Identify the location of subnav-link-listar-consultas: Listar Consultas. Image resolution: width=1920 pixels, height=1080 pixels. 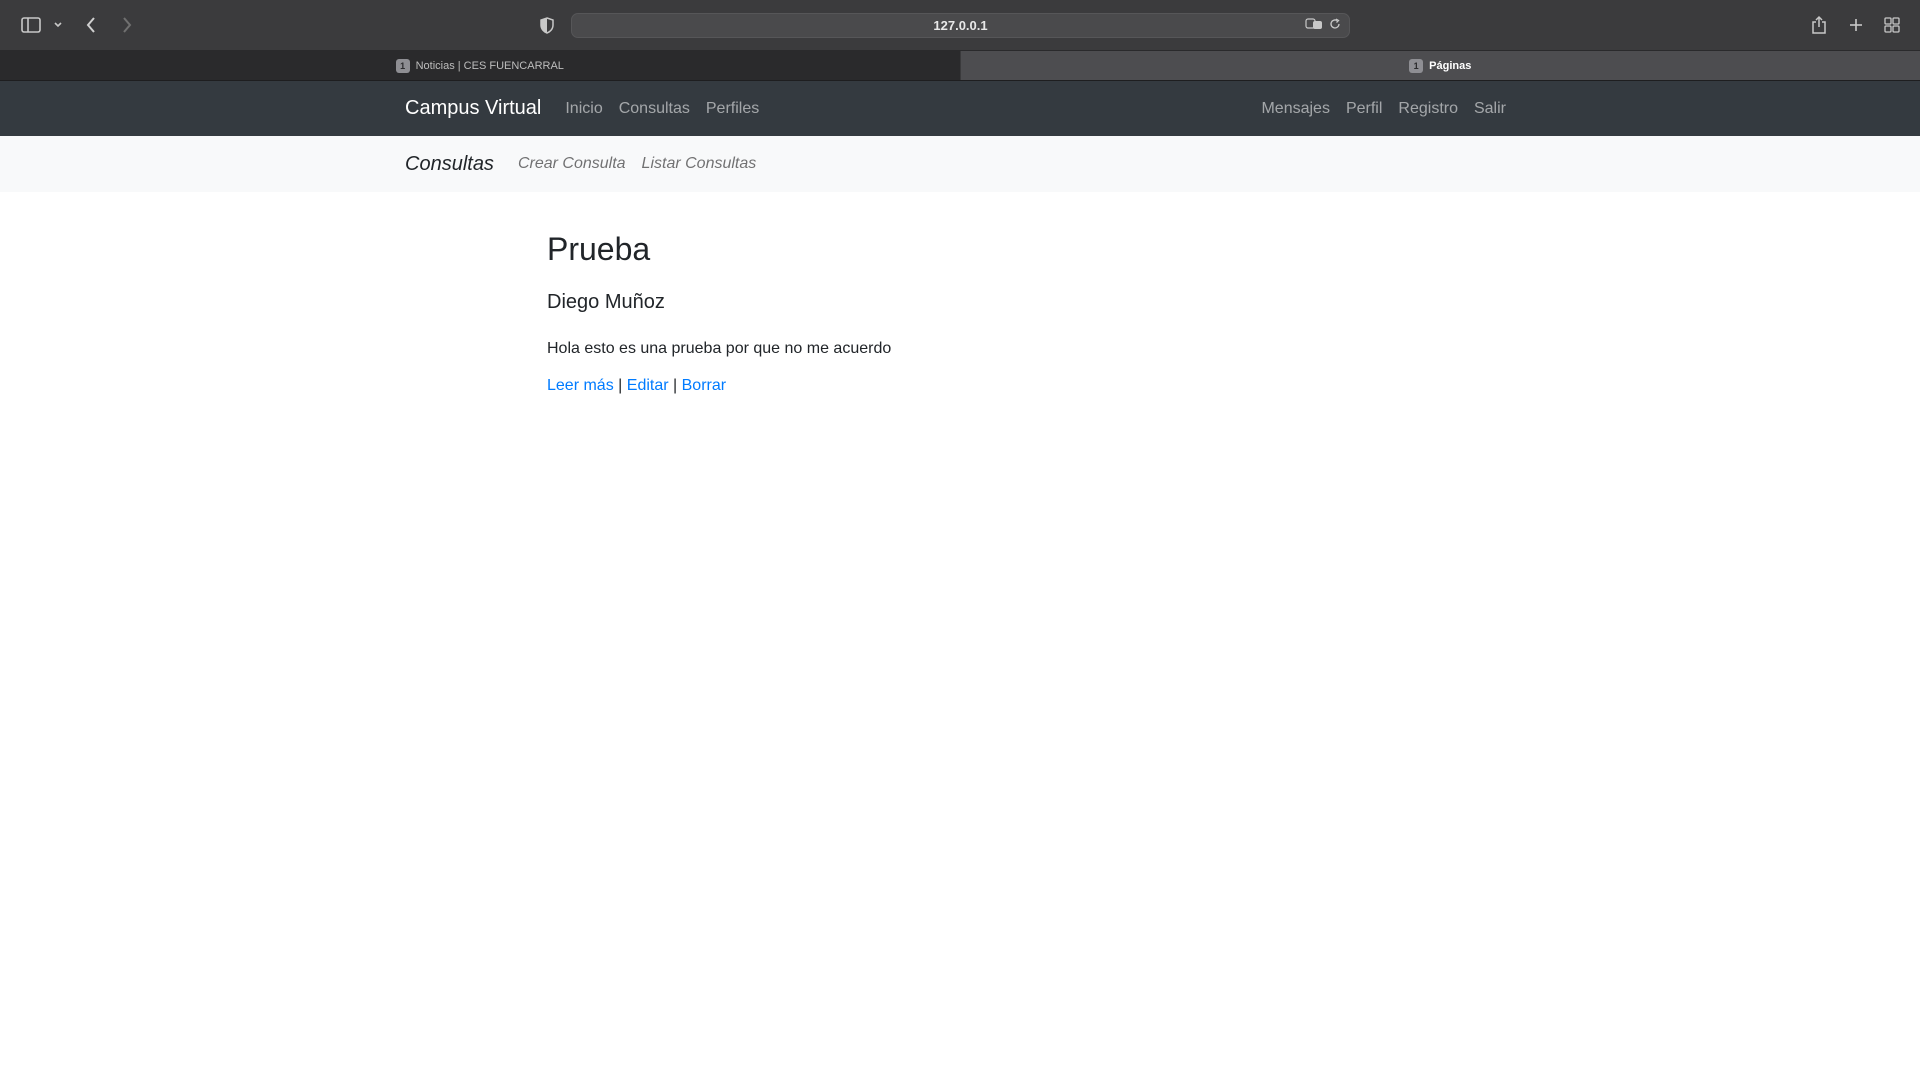
(699, 164).